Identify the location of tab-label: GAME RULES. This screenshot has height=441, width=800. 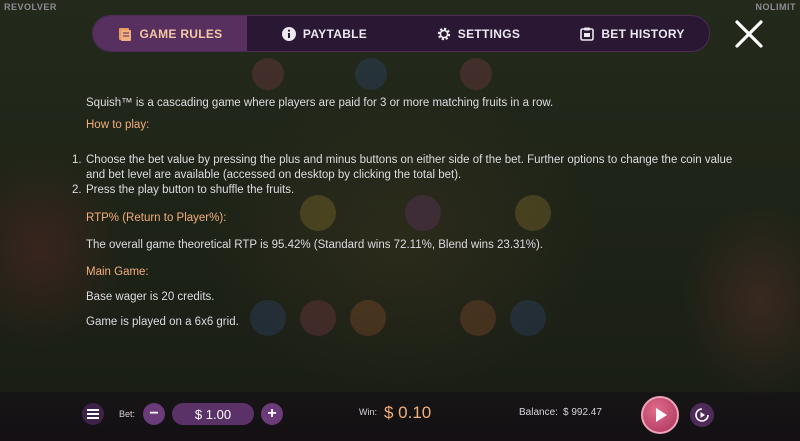
(181, 33).